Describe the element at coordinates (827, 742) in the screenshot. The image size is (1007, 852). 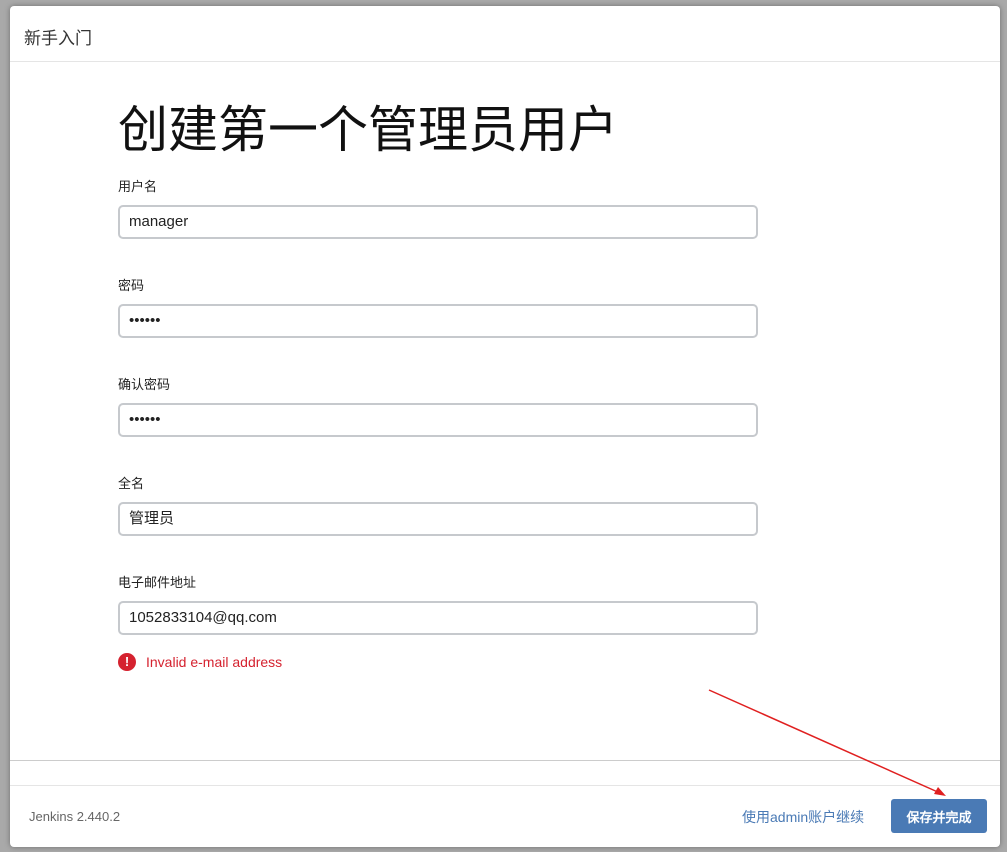
I see `annotation-arrow-icon` at that location.